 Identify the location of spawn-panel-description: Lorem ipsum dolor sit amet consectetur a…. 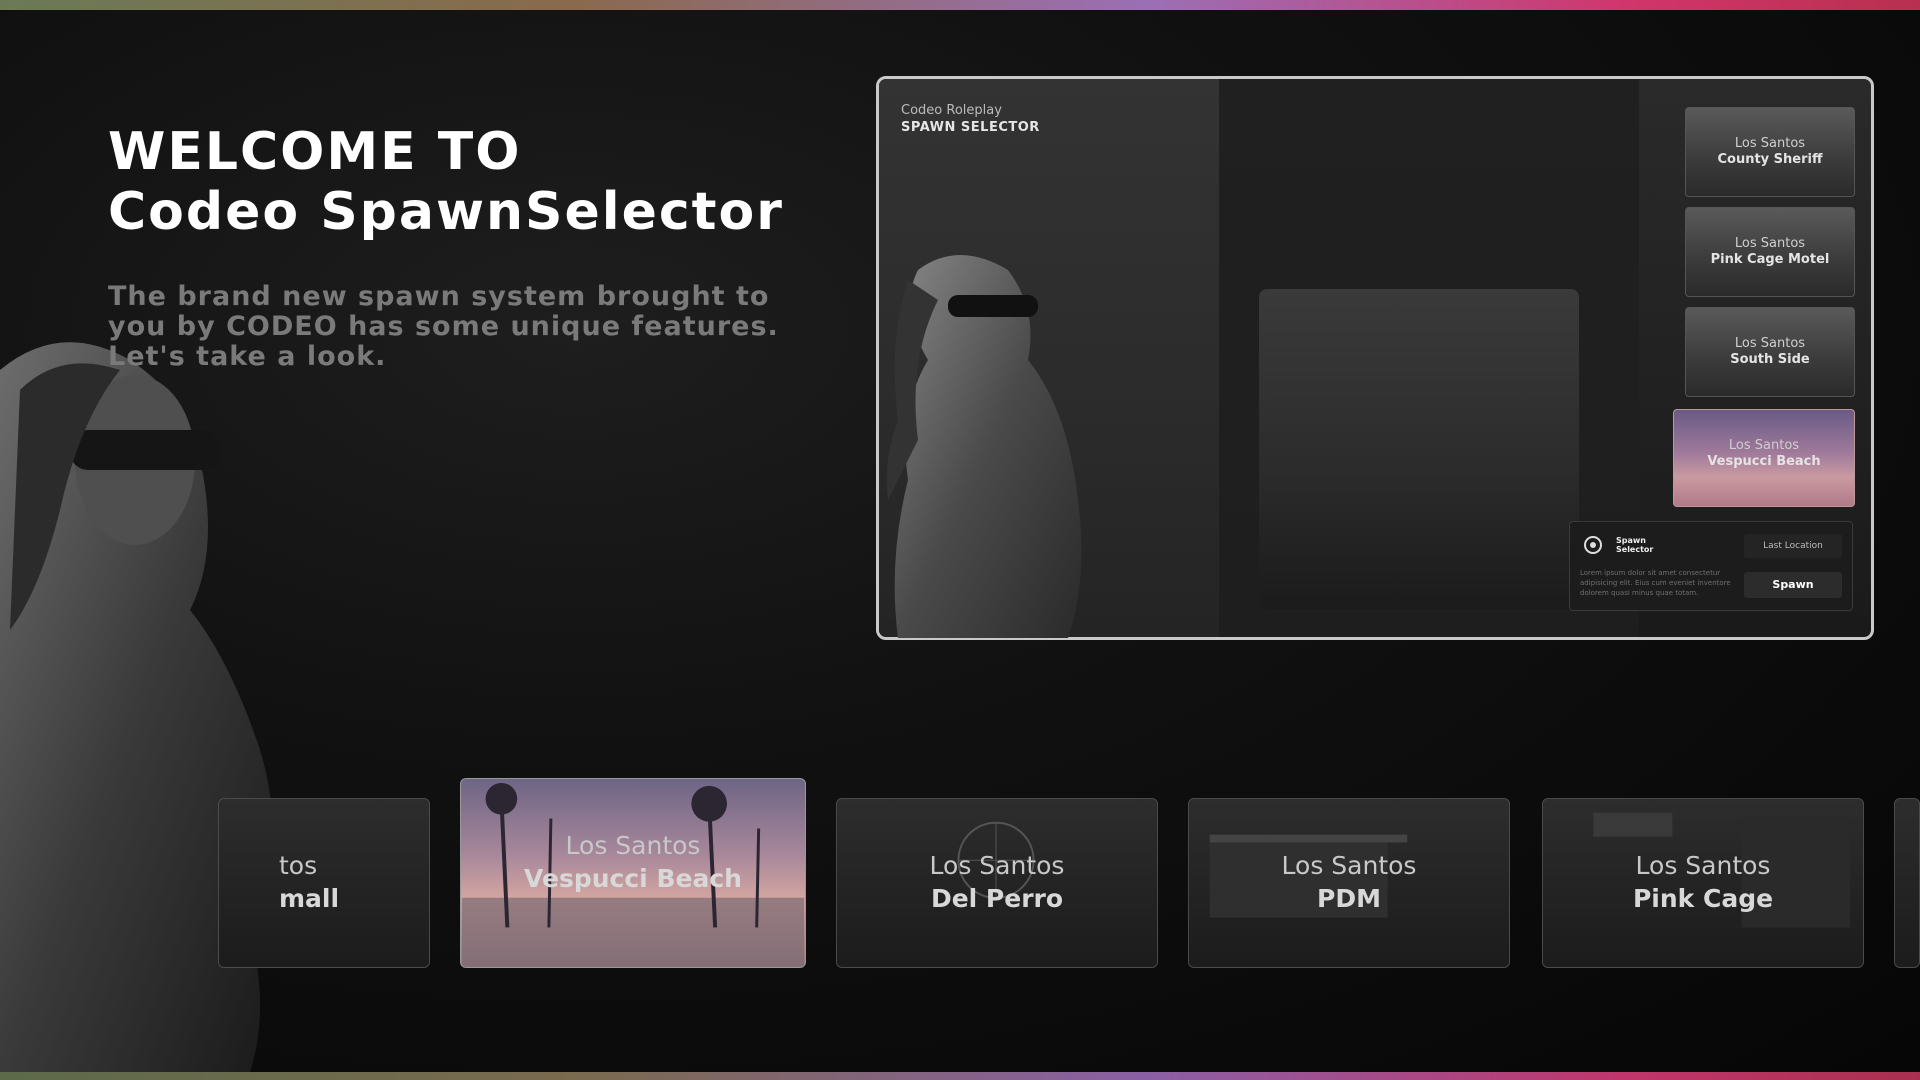
(1655, 583).